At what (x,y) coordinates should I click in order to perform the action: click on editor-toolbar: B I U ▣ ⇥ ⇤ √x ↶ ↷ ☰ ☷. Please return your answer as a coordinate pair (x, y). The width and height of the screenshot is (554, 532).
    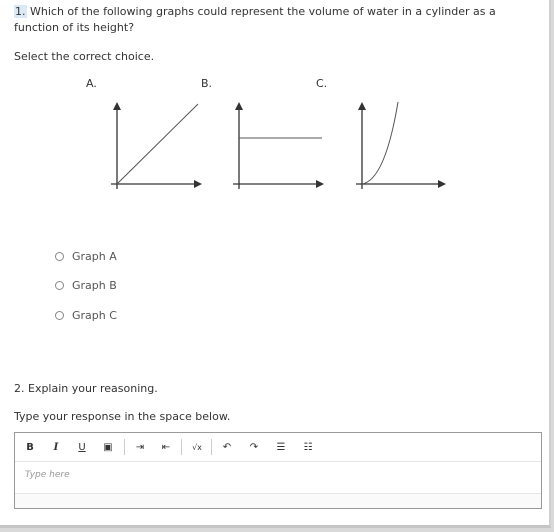
    Looking at the image, I should click on (278, 447).